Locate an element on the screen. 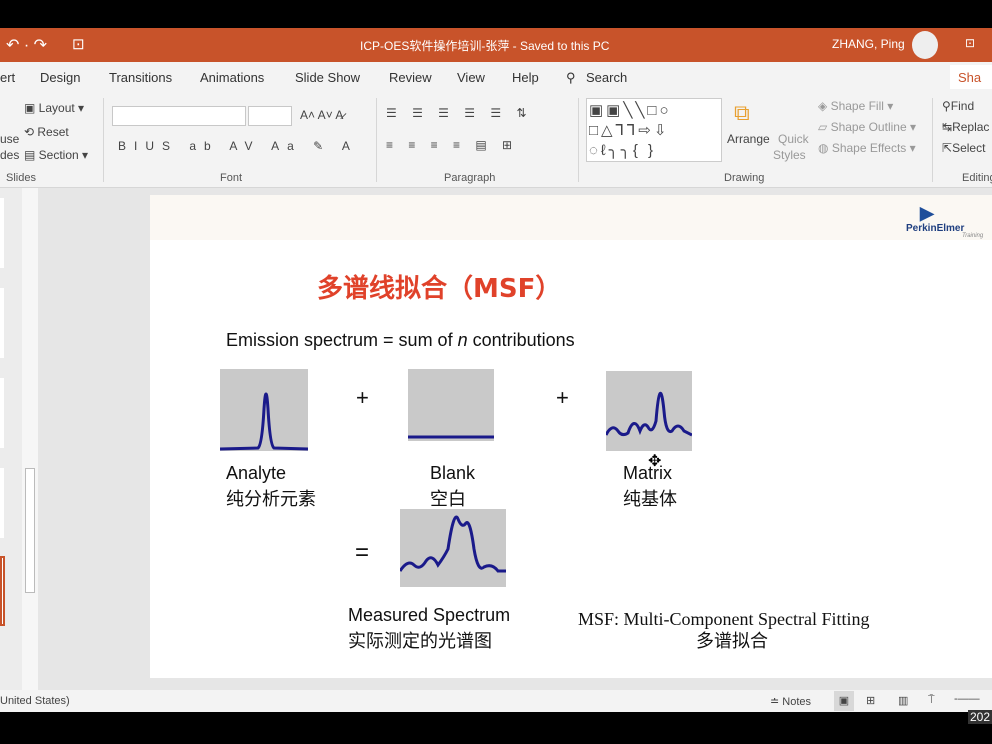  blank-spectrum is located at coordinates (451, 405).